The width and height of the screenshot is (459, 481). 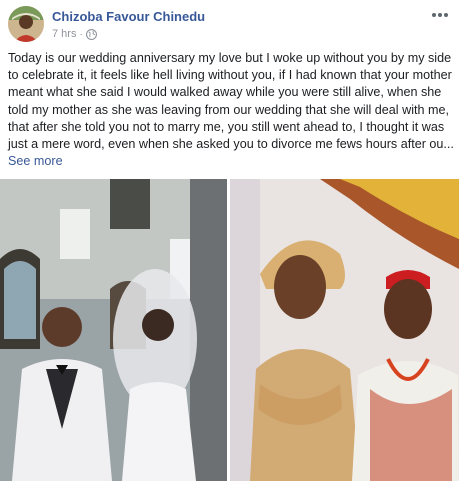 I want to click on more-options-icon, so click(x=440, y=15).